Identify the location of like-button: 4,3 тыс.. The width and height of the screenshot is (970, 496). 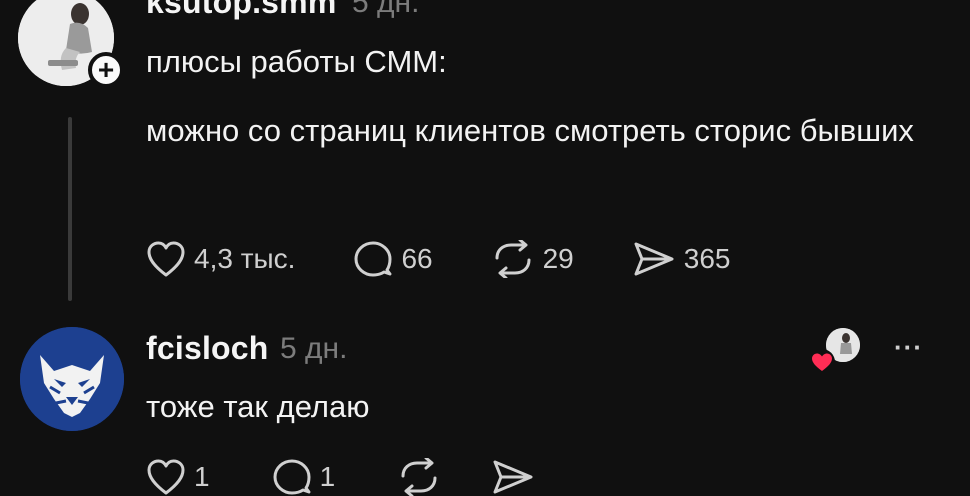
(220, 259).